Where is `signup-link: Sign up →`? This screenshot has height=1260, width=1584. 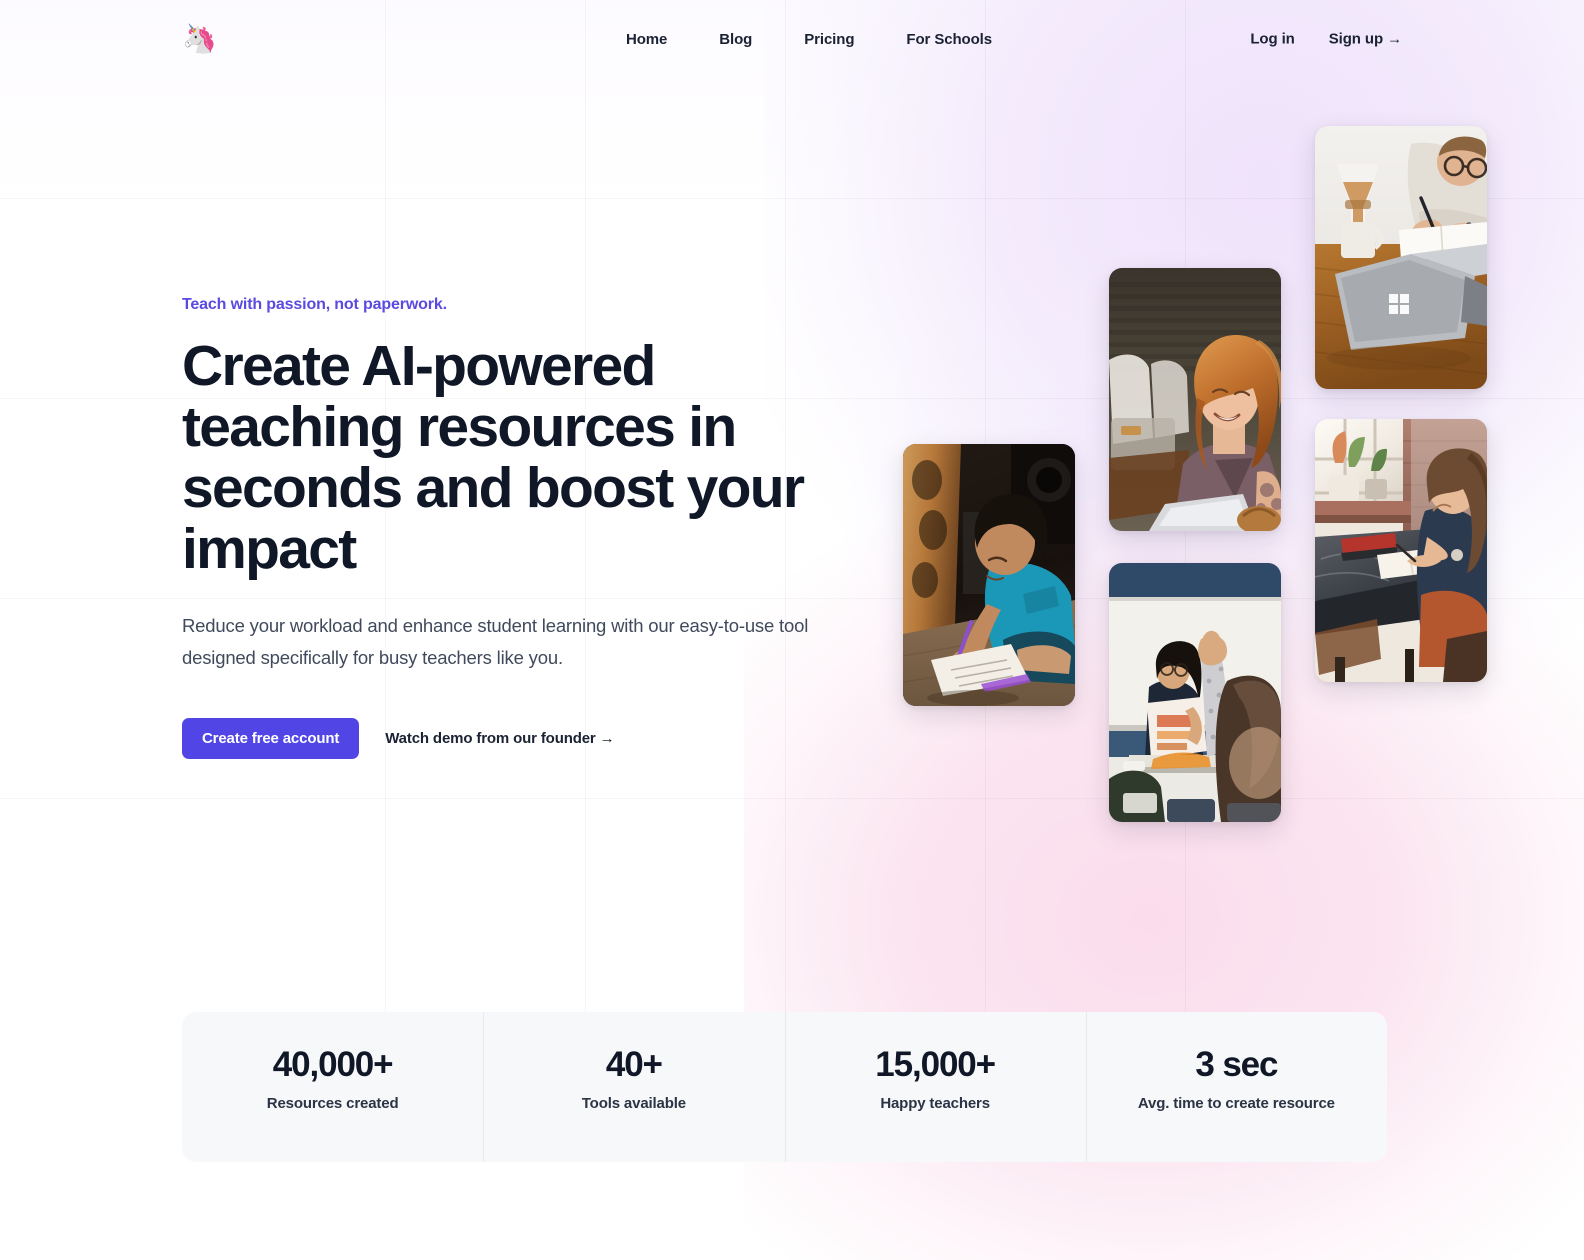 signup-link: Sign up → is located at coordinates (1365, 39).